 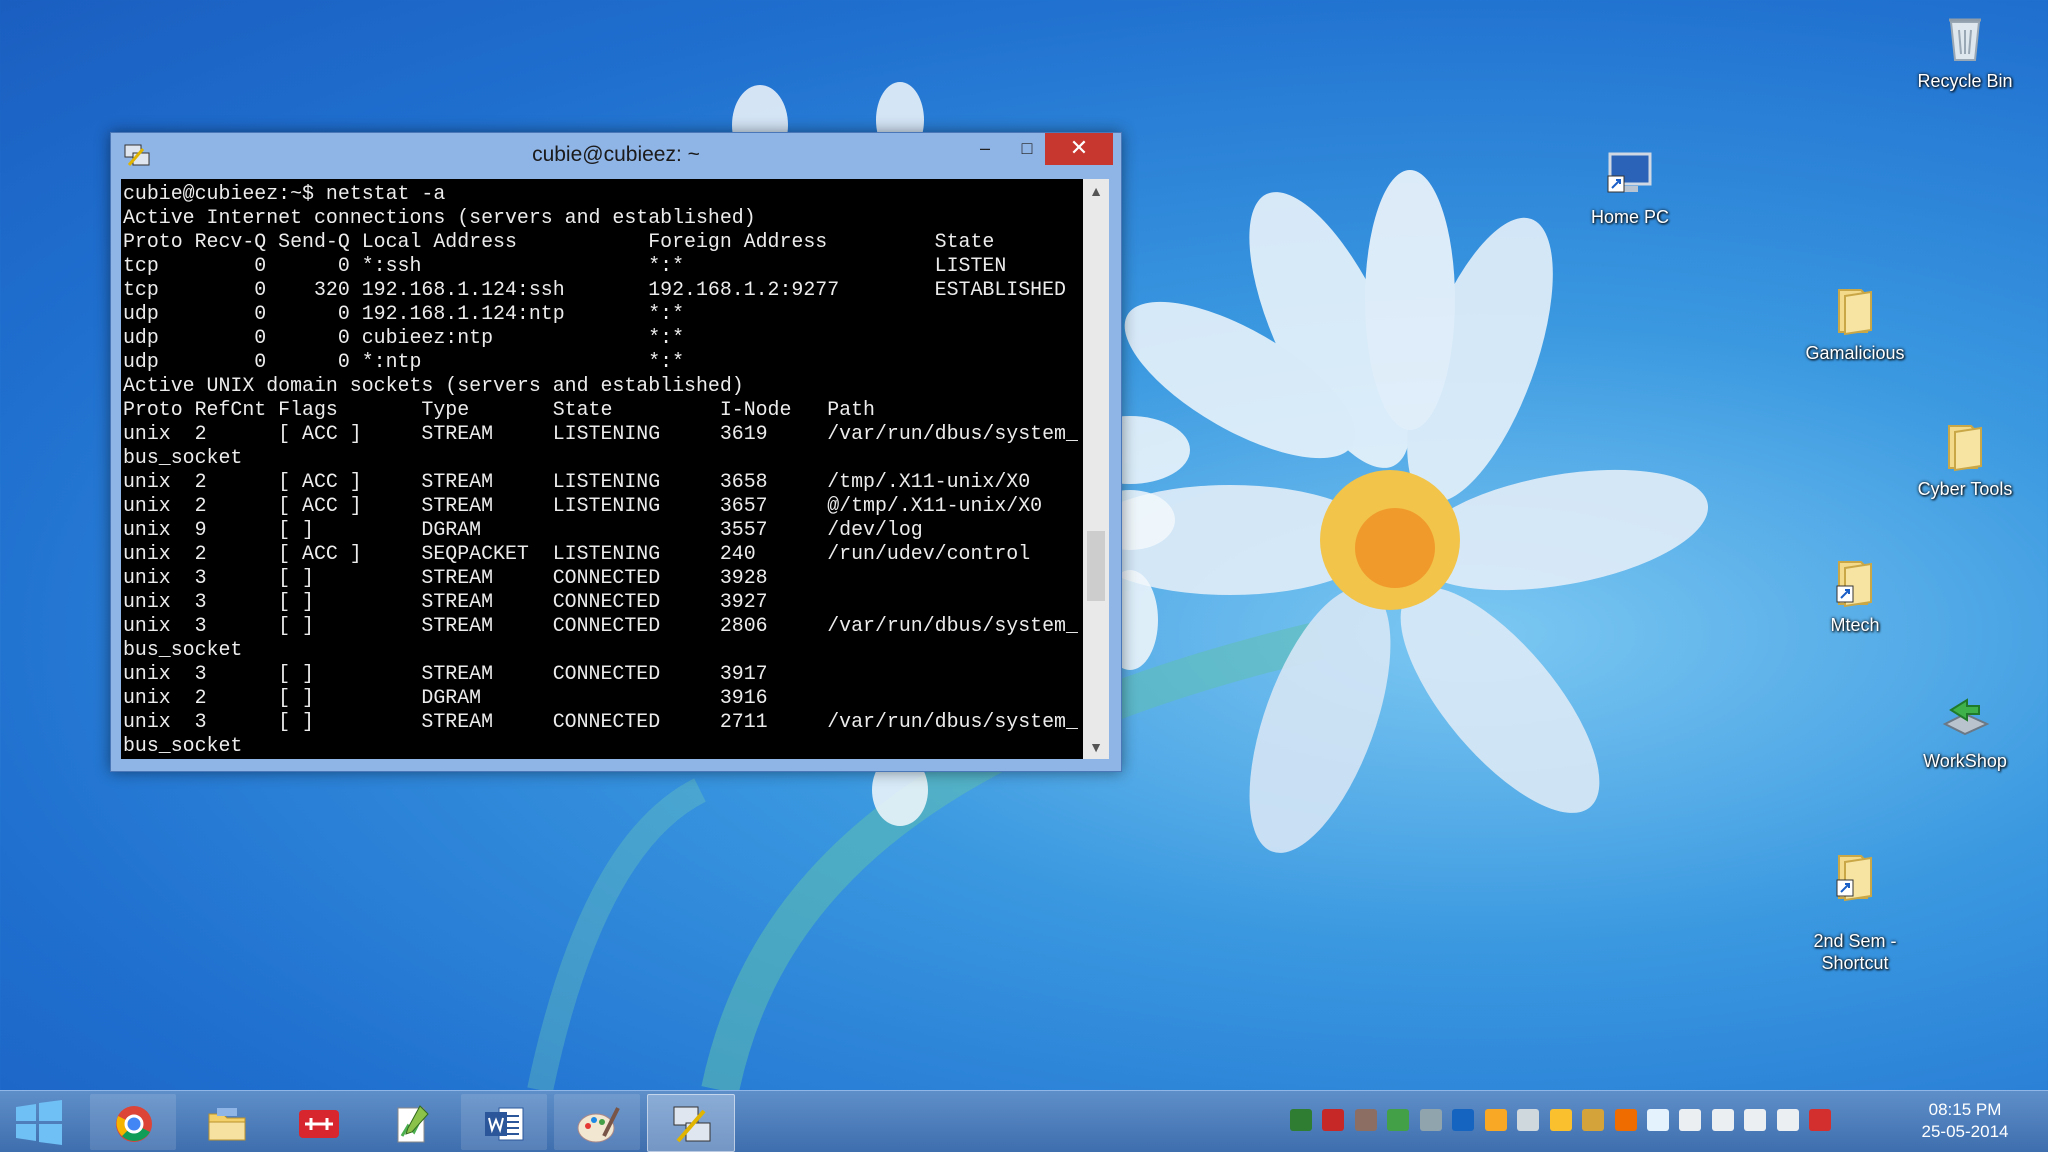 I want to click on terminal-line: cubie@cubieez:~$ netstat -a, so click(x=284, y=193).